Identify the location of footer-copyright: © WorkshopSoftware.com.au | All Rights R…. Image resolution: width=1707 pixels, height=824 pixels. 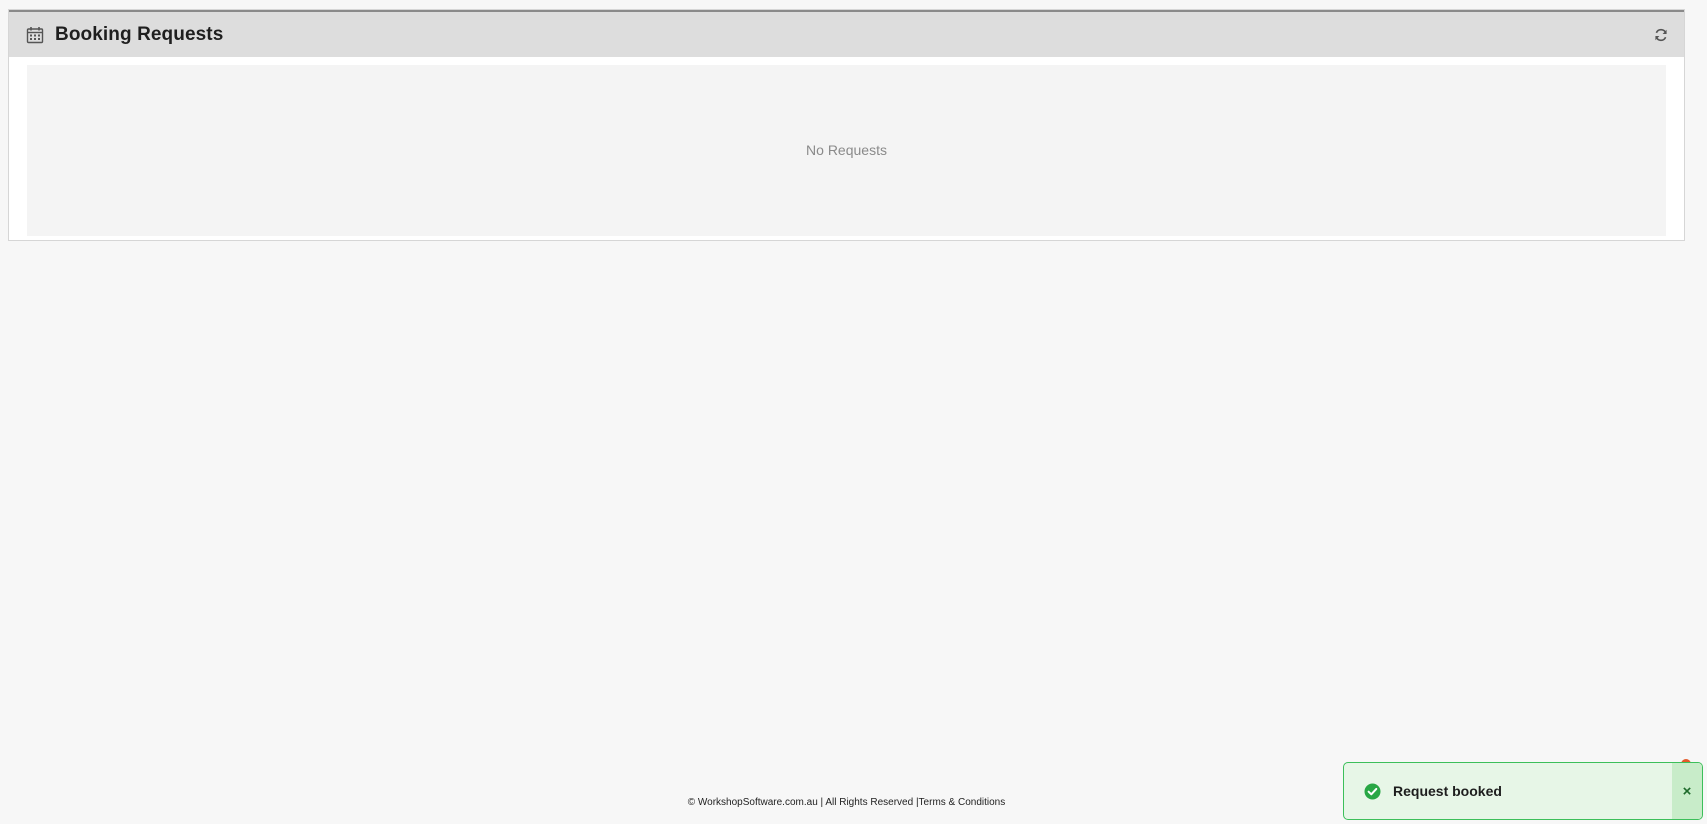
(803, 802).